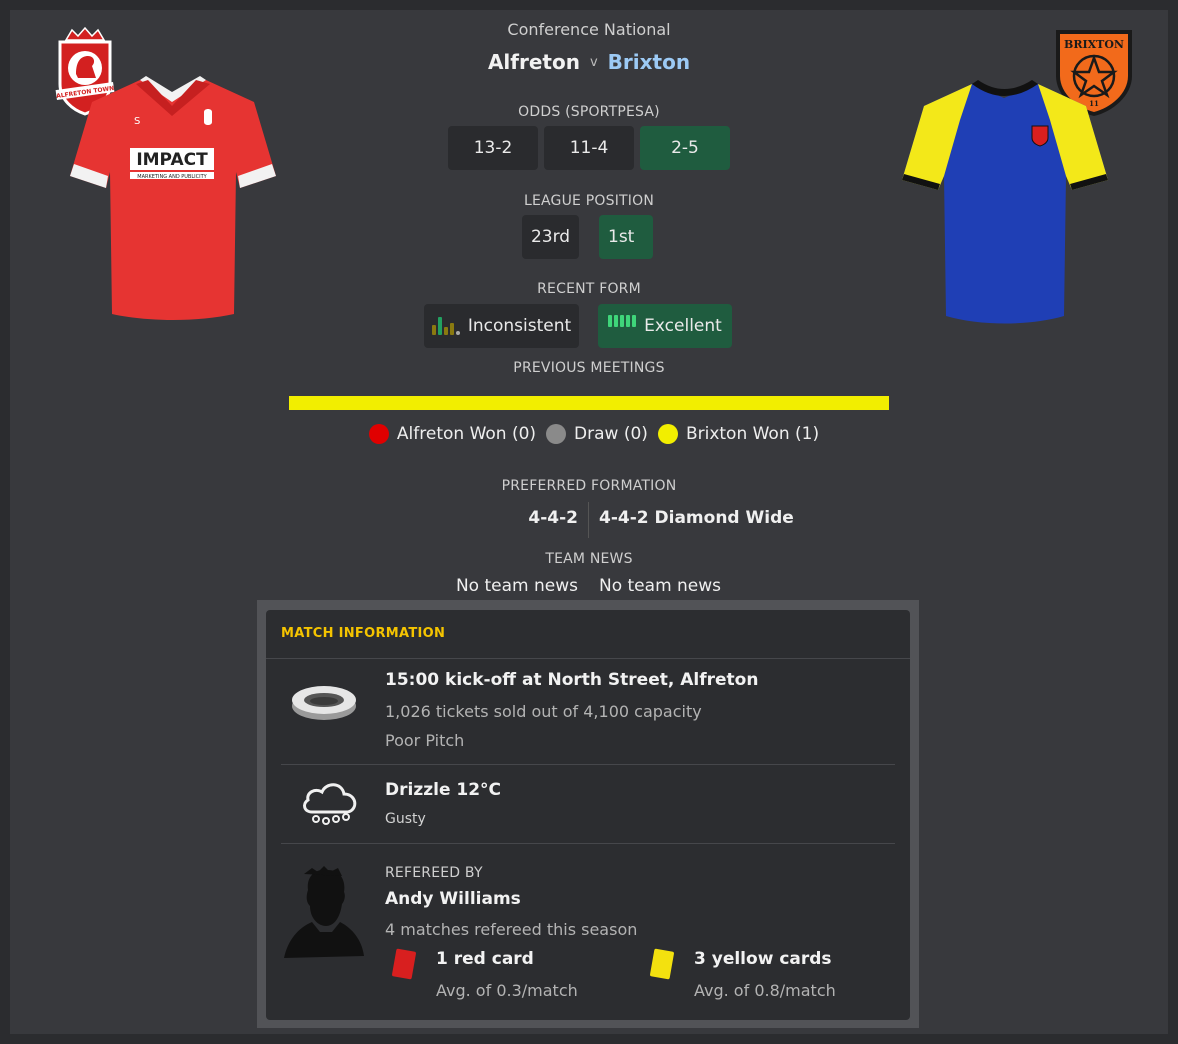 The image size is (1178, 1044). What do you see at coordinates (550, 237) in the screenshot?
I see `home-league-position: 23rd` at bounding box center [550, 237].